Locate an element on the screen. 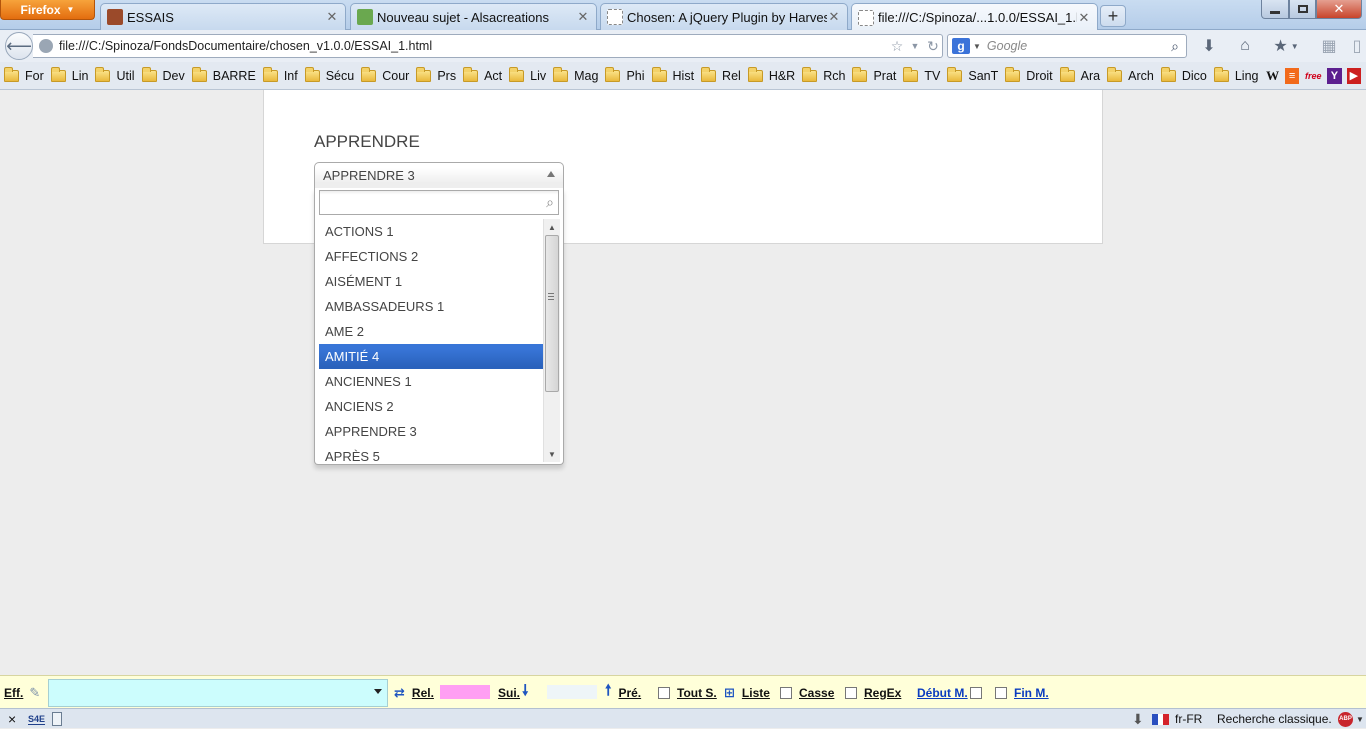 The height and width of the screenshot is (729, 1366). new-tab-button: + is located at coordinates (1113, 16).